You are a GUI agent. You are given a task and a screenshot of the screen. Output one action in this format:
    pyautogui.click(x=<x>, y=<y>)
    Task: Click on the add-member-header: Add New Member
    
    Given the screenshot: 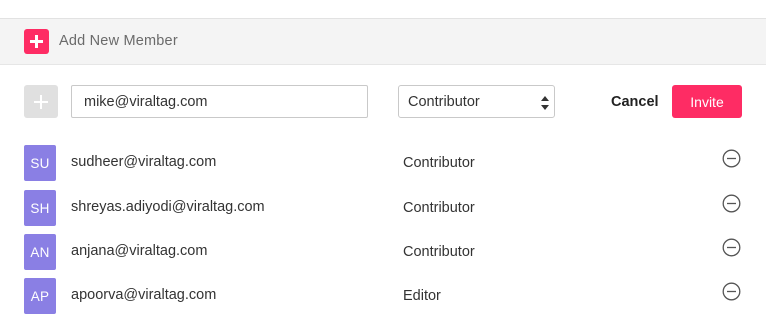 What is the action you would take?
    pyautogui.click(x=383, y=42)
    